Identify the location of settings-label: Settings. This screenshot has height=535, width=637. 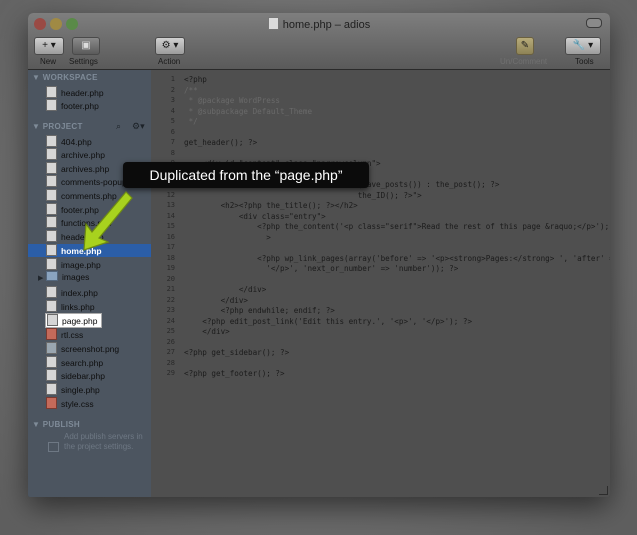
(83, 61).